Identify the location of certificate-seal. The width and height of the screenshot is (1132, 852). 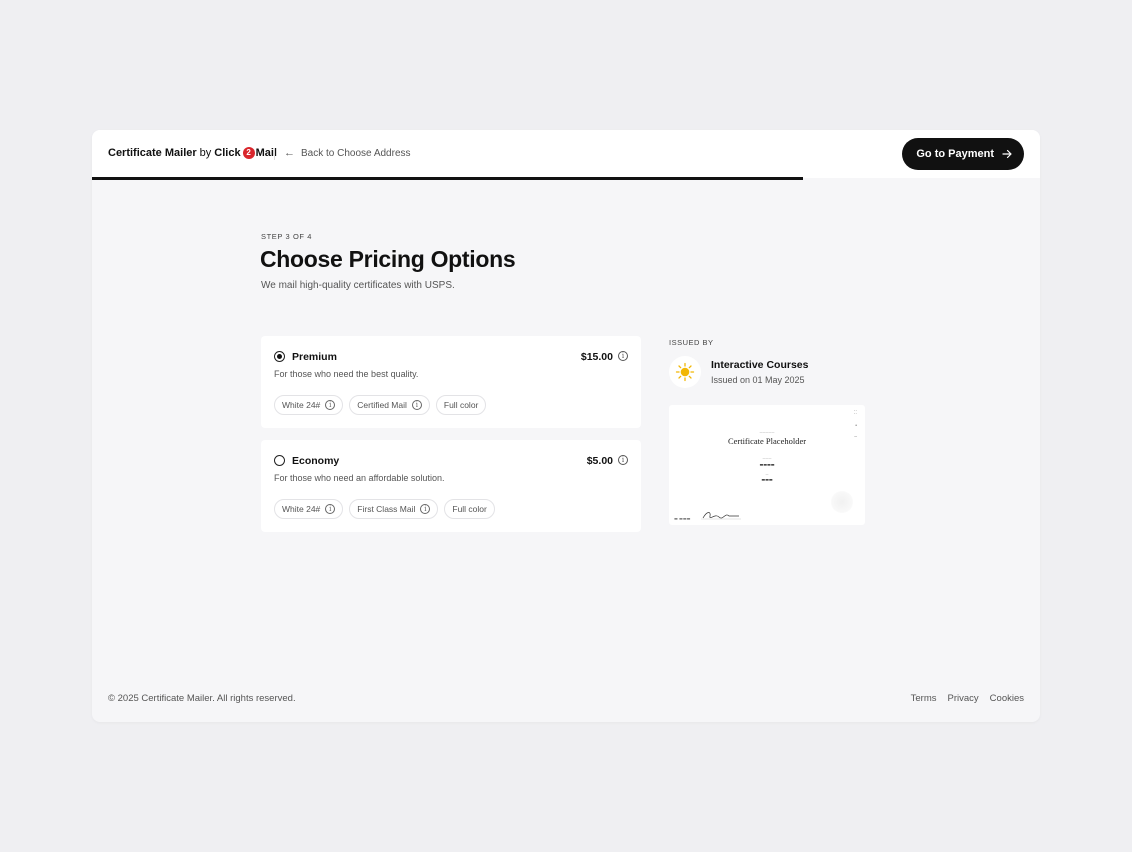
(842, 502).